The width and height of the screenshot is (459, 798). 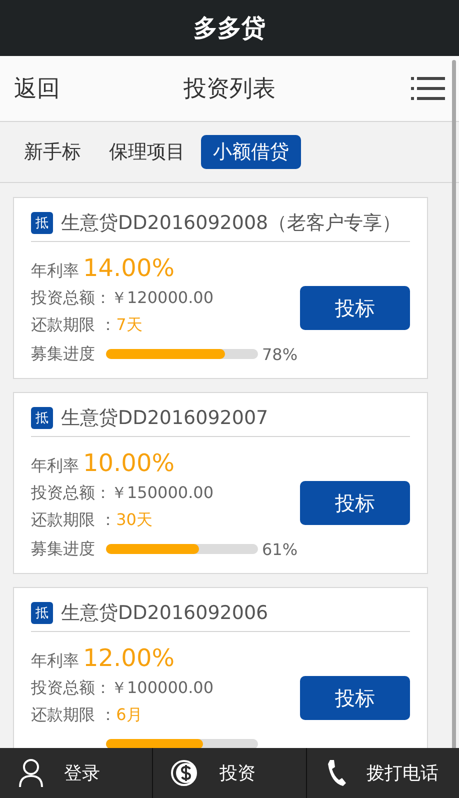 What do you see at coordinates (31, 773) in the screenshot?
I see `user-icon` at bounding box center [31, 773].